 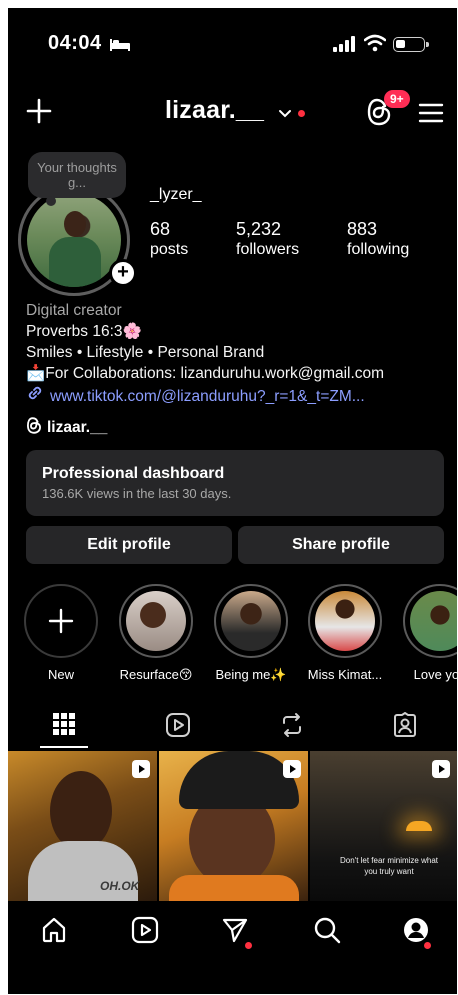 I want to click on highlight-label: New, so click(x=60, y=674).